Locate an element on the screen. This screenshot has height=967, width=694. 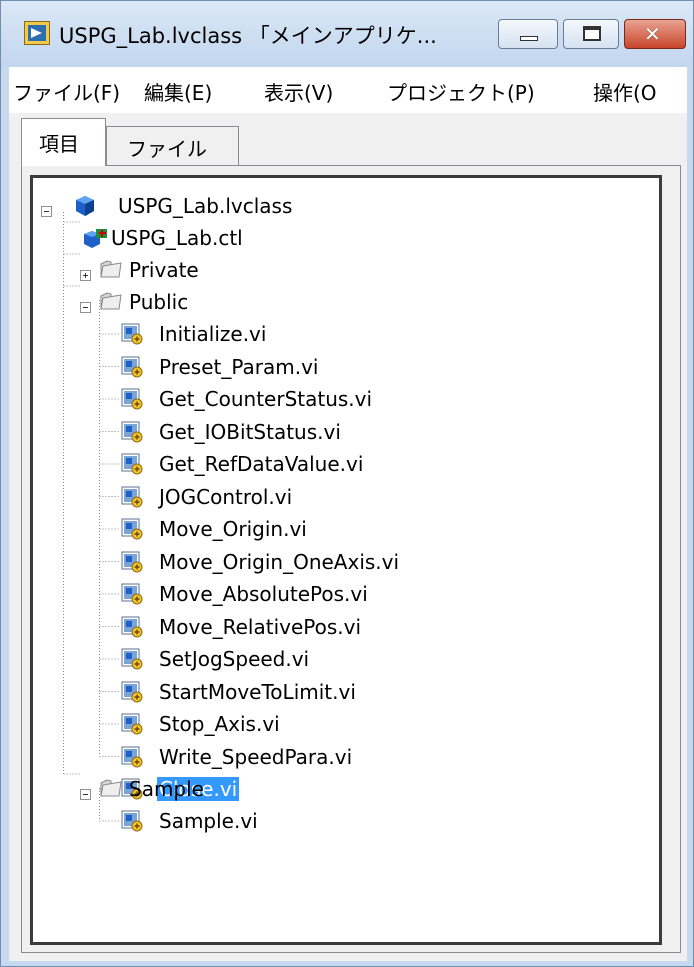
menu-view: 表示(V) is located at coordinates (298, 91).